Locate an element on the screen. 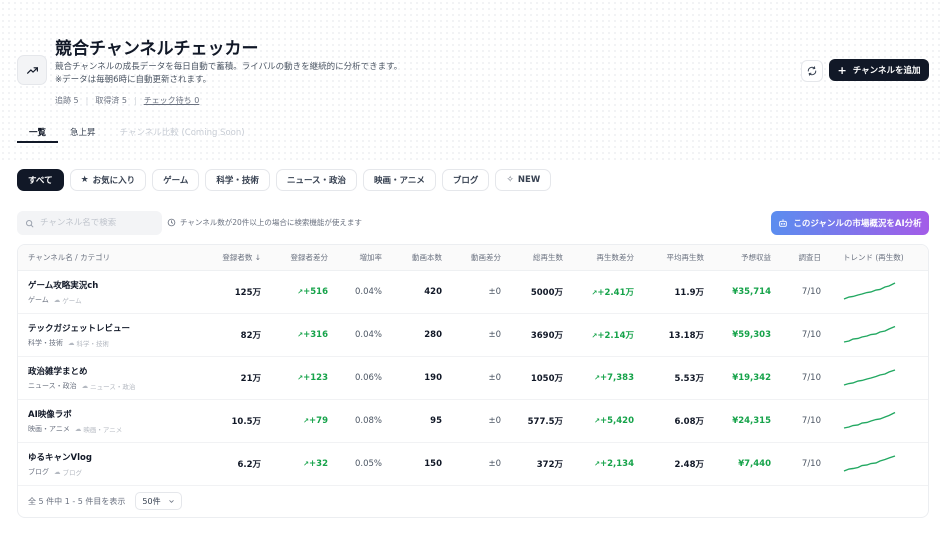 The width and height of the screenshot is (942, 548). status-summary: 追跡 5 | 取得済 5 | チェック待ち 0 is located at coordinates (127, 100).